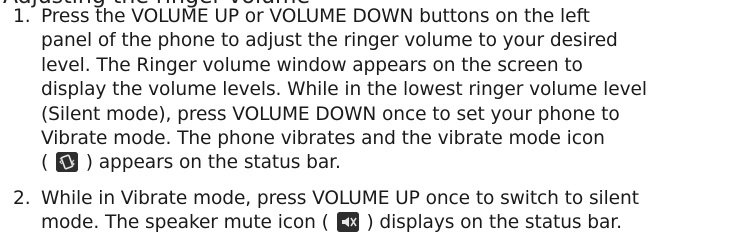 The height and width of the screenshot is (245, 735). I want to click on step-text-before-icon: (, so click(45, 163).